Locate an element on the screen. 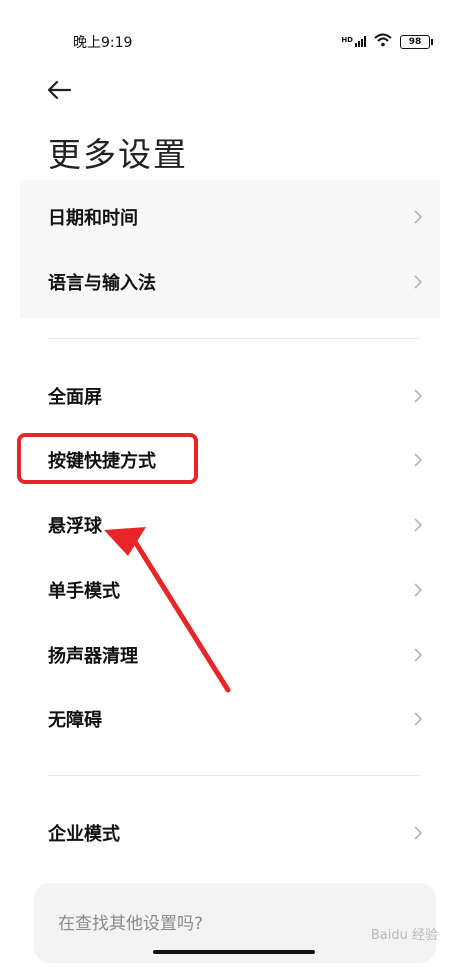  settings-item-date-time: 日期和时间 is located at coordinates (238, 217).